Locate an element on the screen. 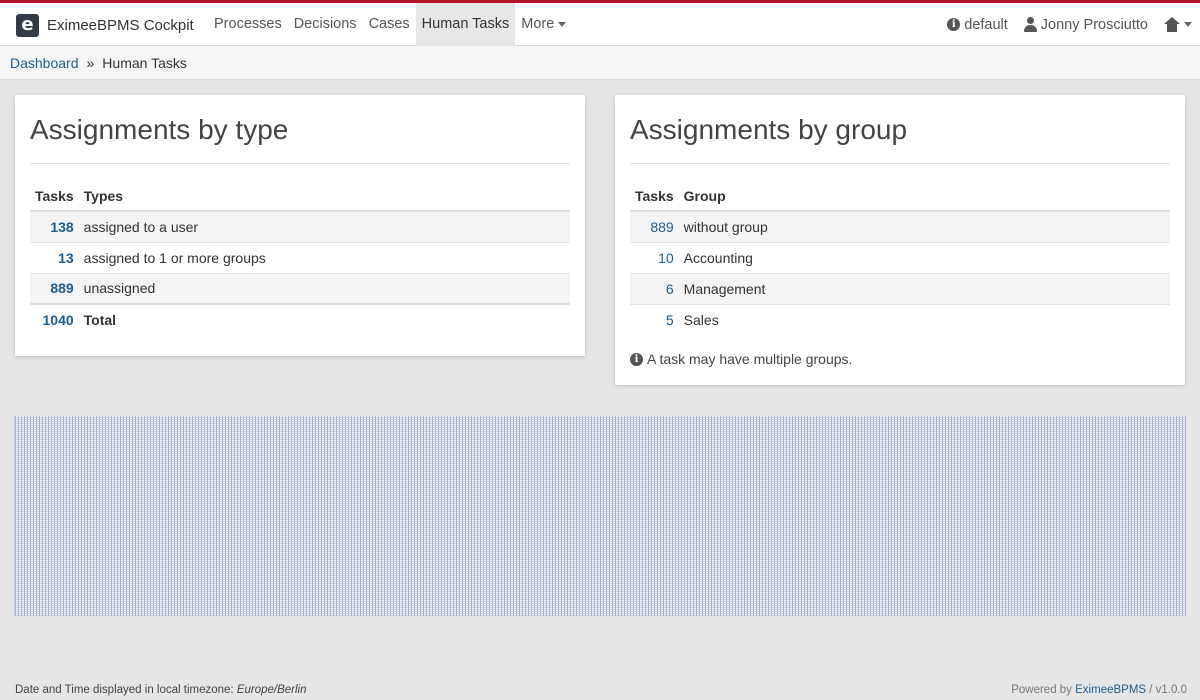  powered-by: Powered by EximeeBPMS / v1.0.0 is located at coordinates (1099, 690).